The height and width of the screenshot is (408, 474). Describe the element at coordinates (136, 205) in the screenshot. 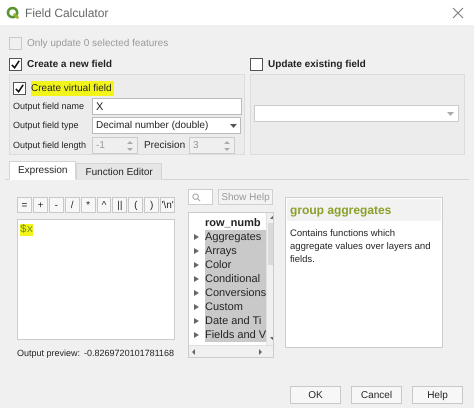

I see `operator-button: (` at that location.